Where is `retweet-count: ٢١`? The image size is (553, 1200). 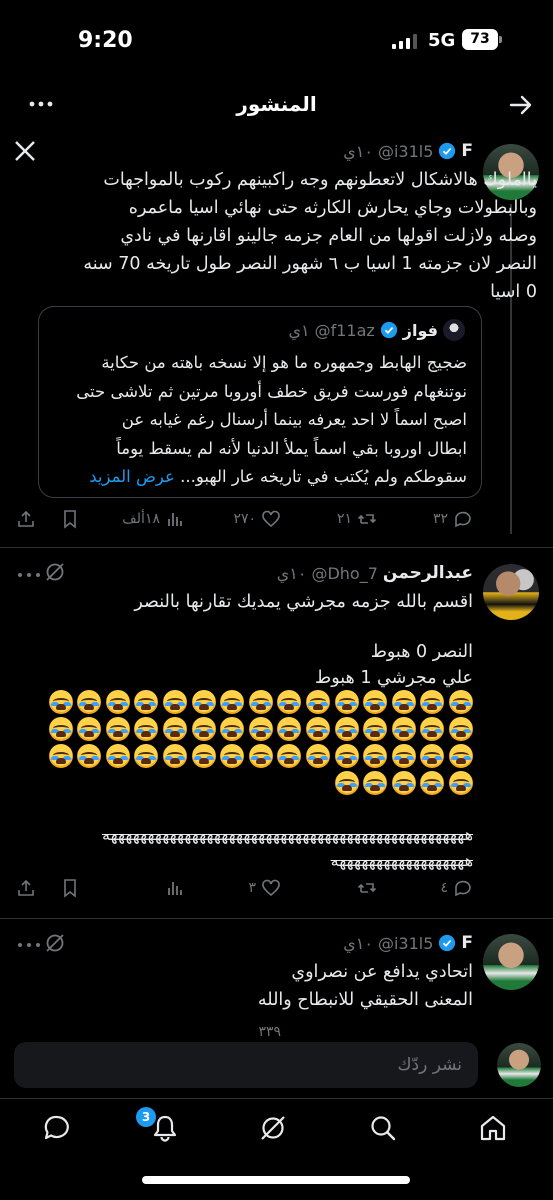 retweet-count: ٢١ is located at coordinates (344, 519).